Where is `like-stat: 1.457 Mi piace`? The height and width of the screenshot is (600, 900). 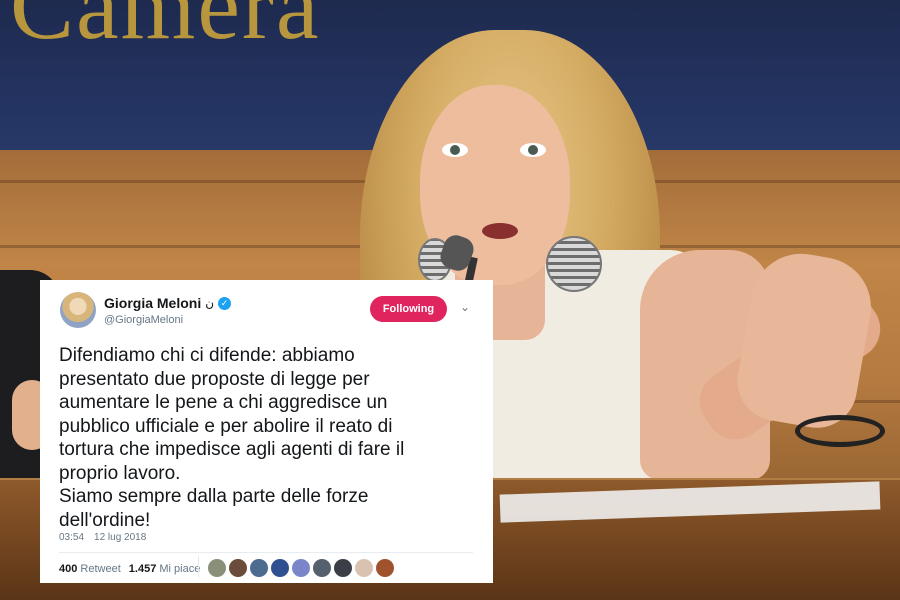 like-stat: 1.457 Mi piace is located at coordinates (165, 569).